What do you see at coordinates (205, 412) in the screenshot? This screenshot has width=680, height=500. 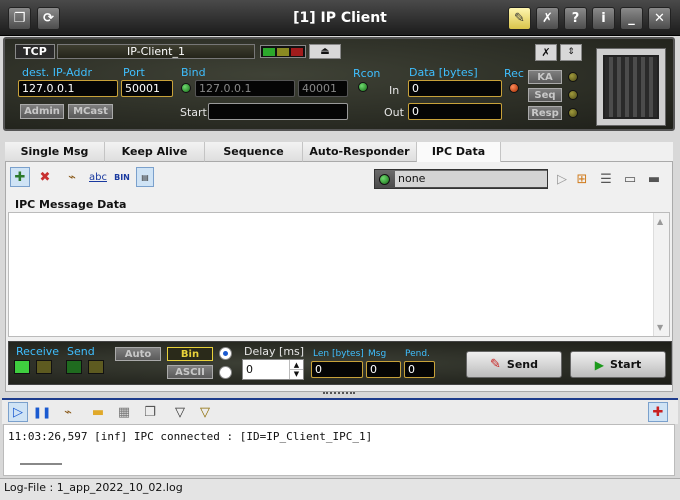 I see `log-filter-edit-icon: ▽` at bounding box center [205, 412].